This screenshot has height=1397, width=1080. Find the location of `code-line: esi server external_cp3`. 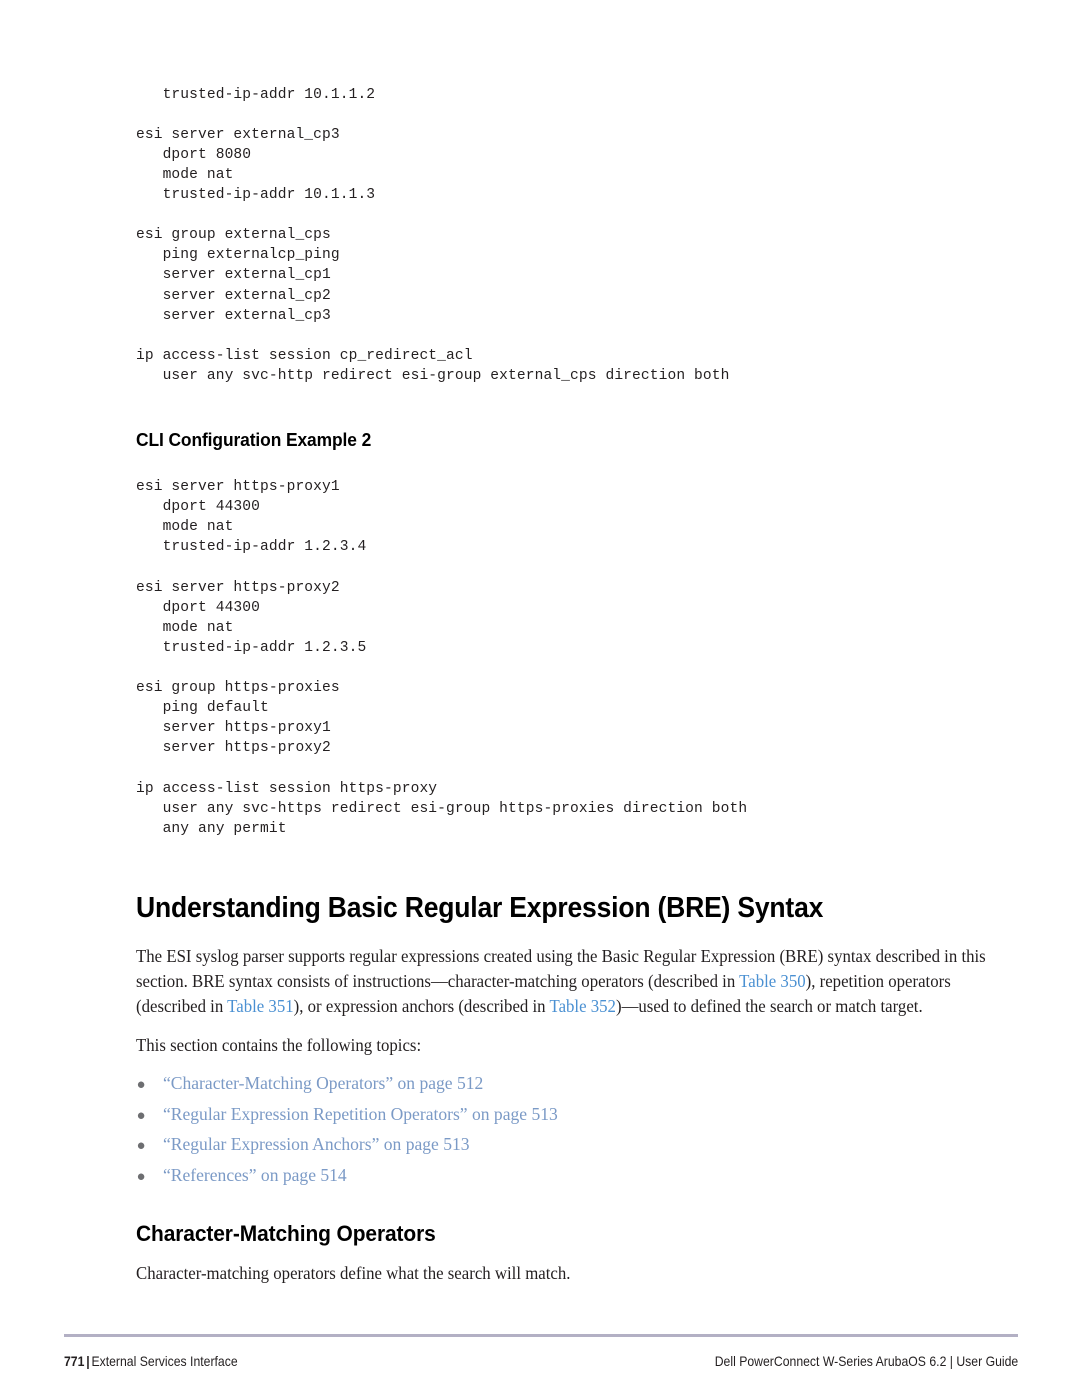

code-line: esi server external_cp3 is located at coordinates (238, 134).